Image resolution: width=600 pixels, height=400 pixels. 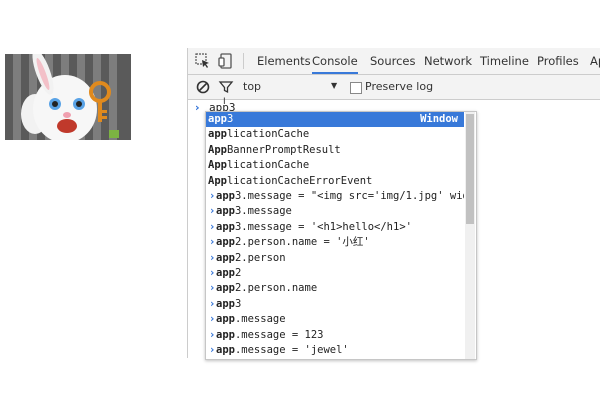 I want to click on suggestion-item: › app2.person.name, so click(x=335, y=288).